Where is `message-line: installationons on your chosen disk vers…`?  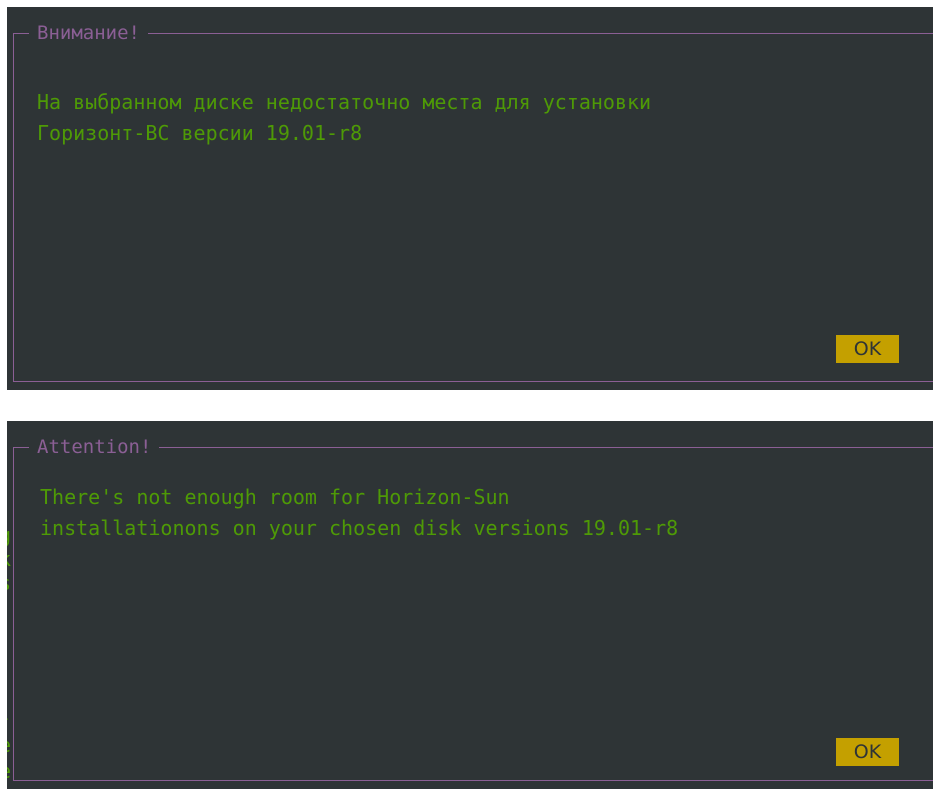 message-line: installationons on your chosen disk vers… is located at coordinates (359, 528).